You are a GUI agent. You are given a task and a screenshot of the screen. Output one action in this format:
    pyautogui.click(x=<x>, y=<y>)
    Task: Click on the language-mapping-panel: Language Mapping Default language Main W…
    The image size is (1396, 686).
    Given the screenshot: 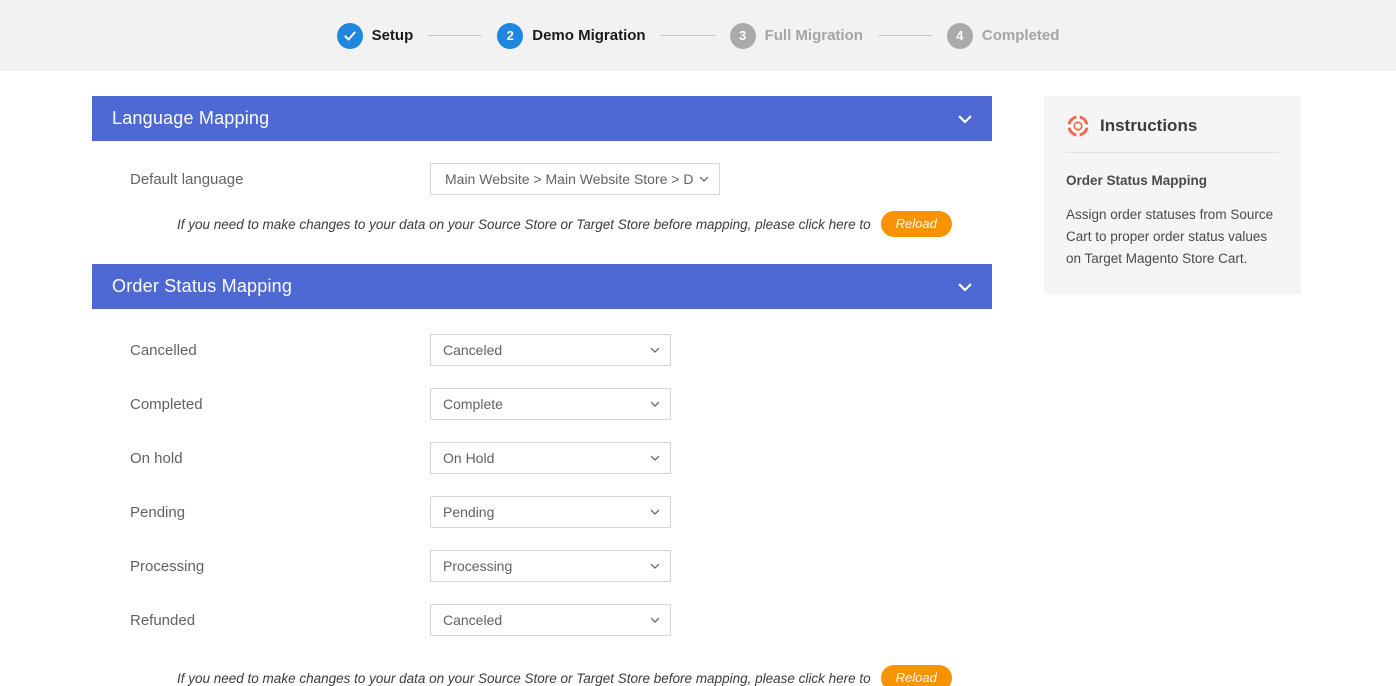 What is the action you would take?
    pyautogui.click(x=542, y=166)
    